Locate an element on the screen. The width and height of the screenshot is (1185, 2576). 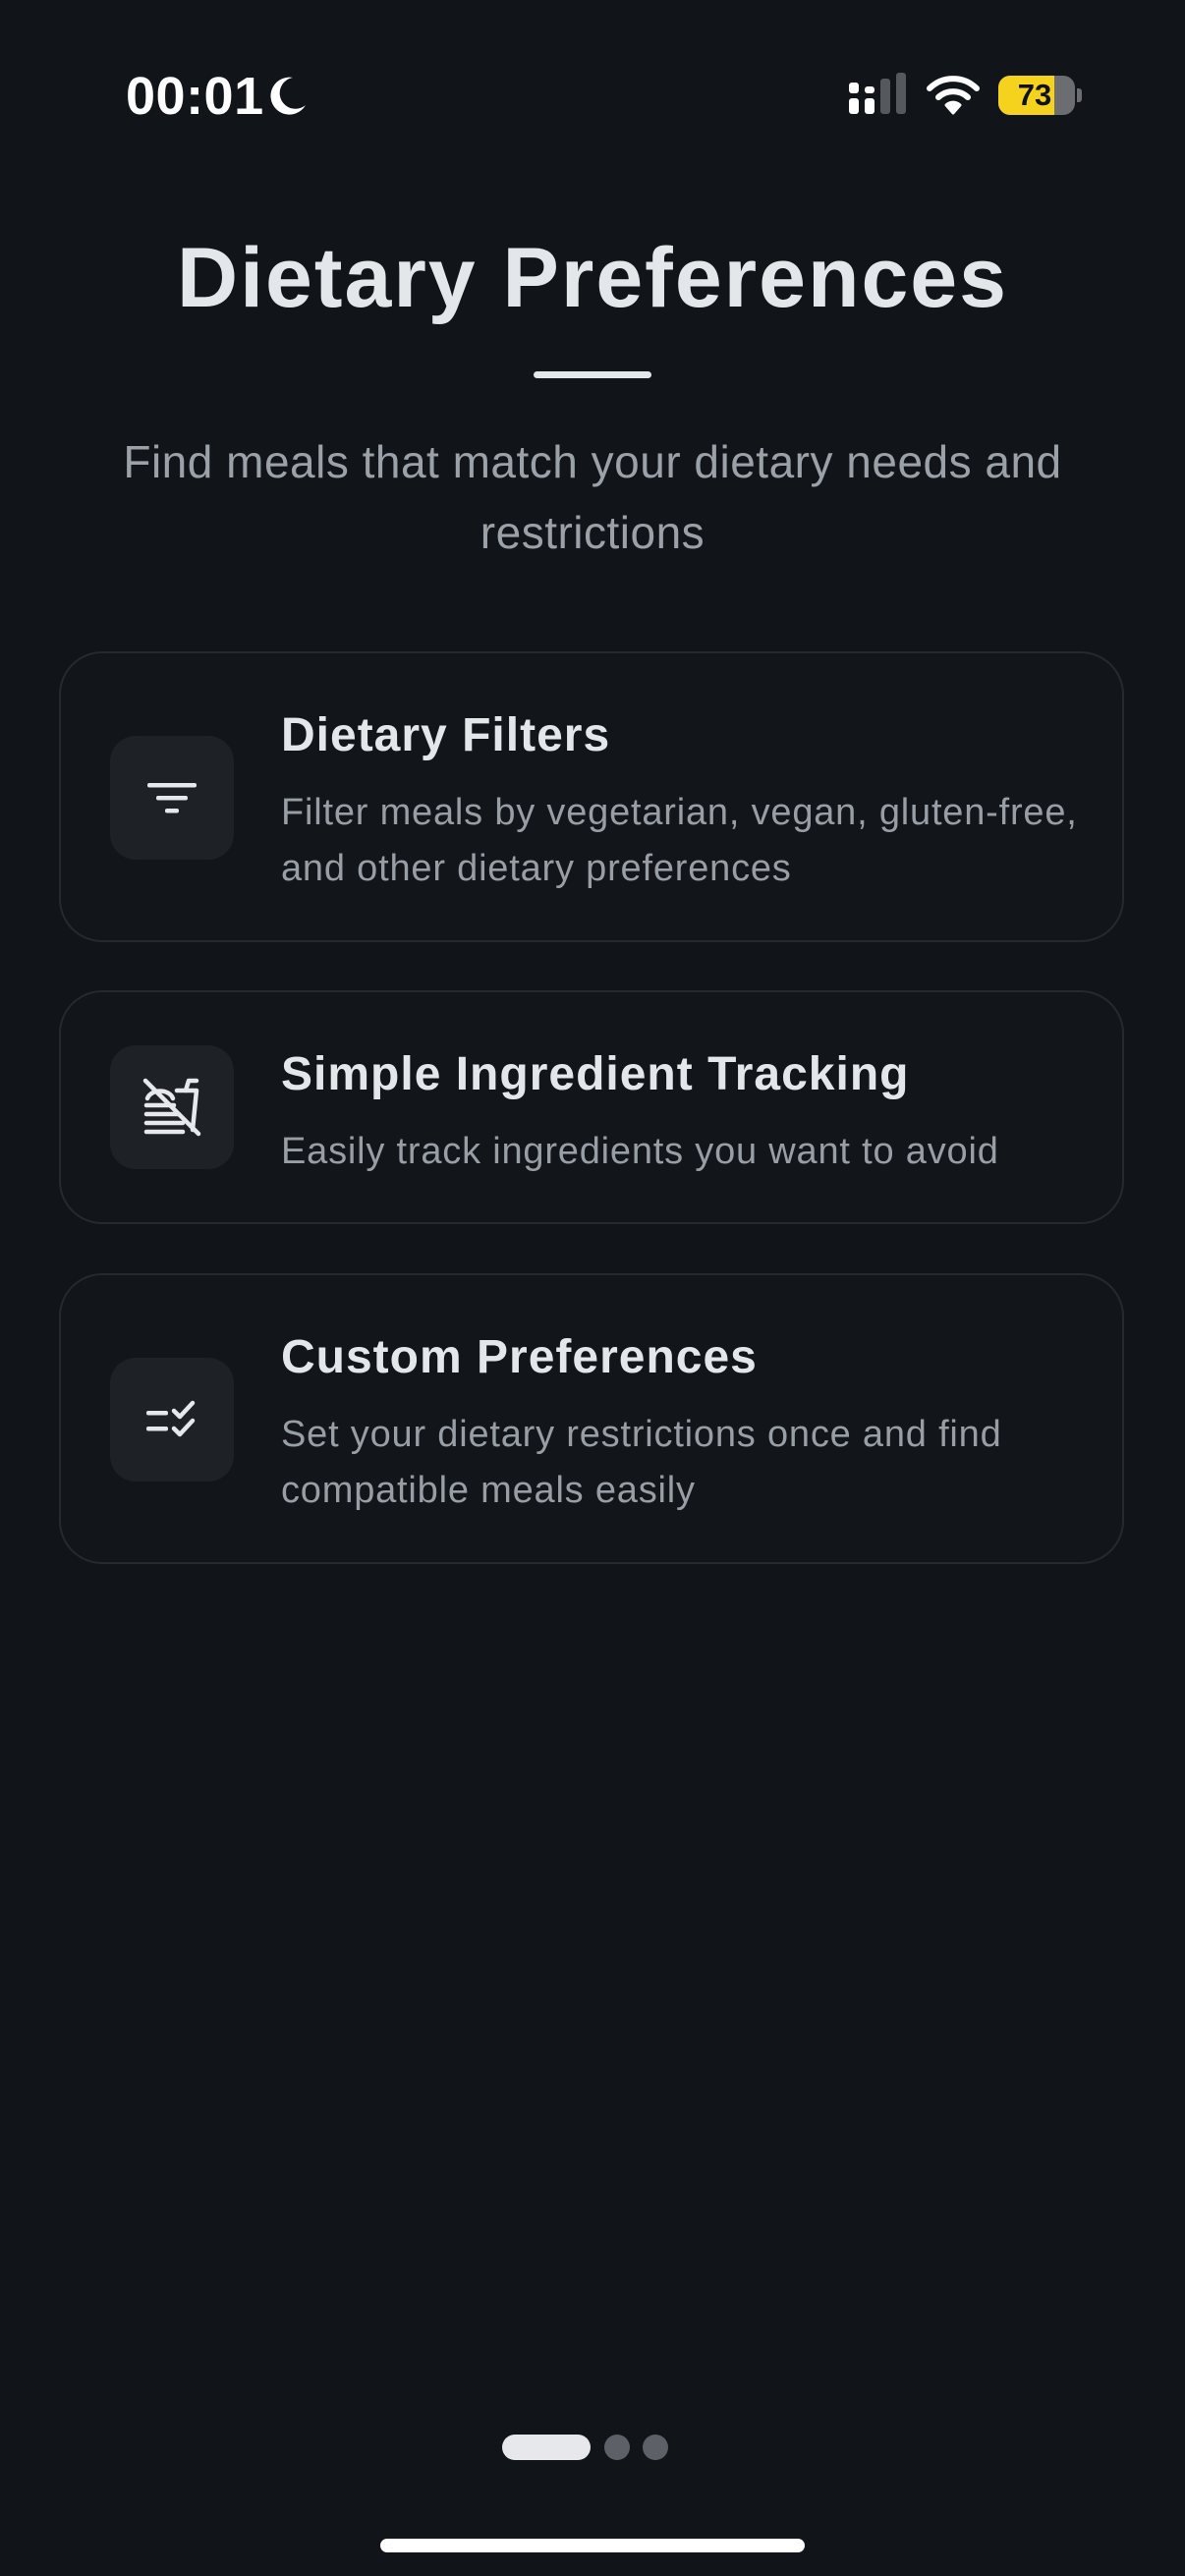
page-title: Dietary Preferences is located at coordinates (592, 278).